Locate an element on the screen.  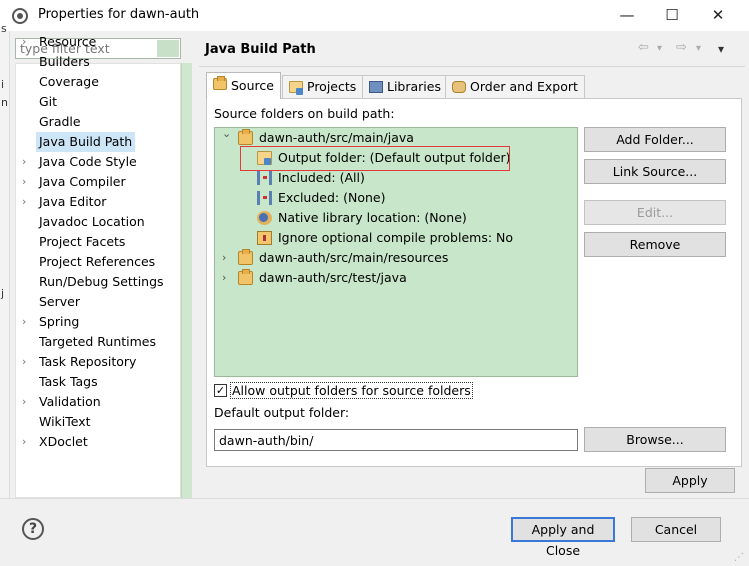
source-attribute-node: Included: (All) is located at coordinates (408, 178).